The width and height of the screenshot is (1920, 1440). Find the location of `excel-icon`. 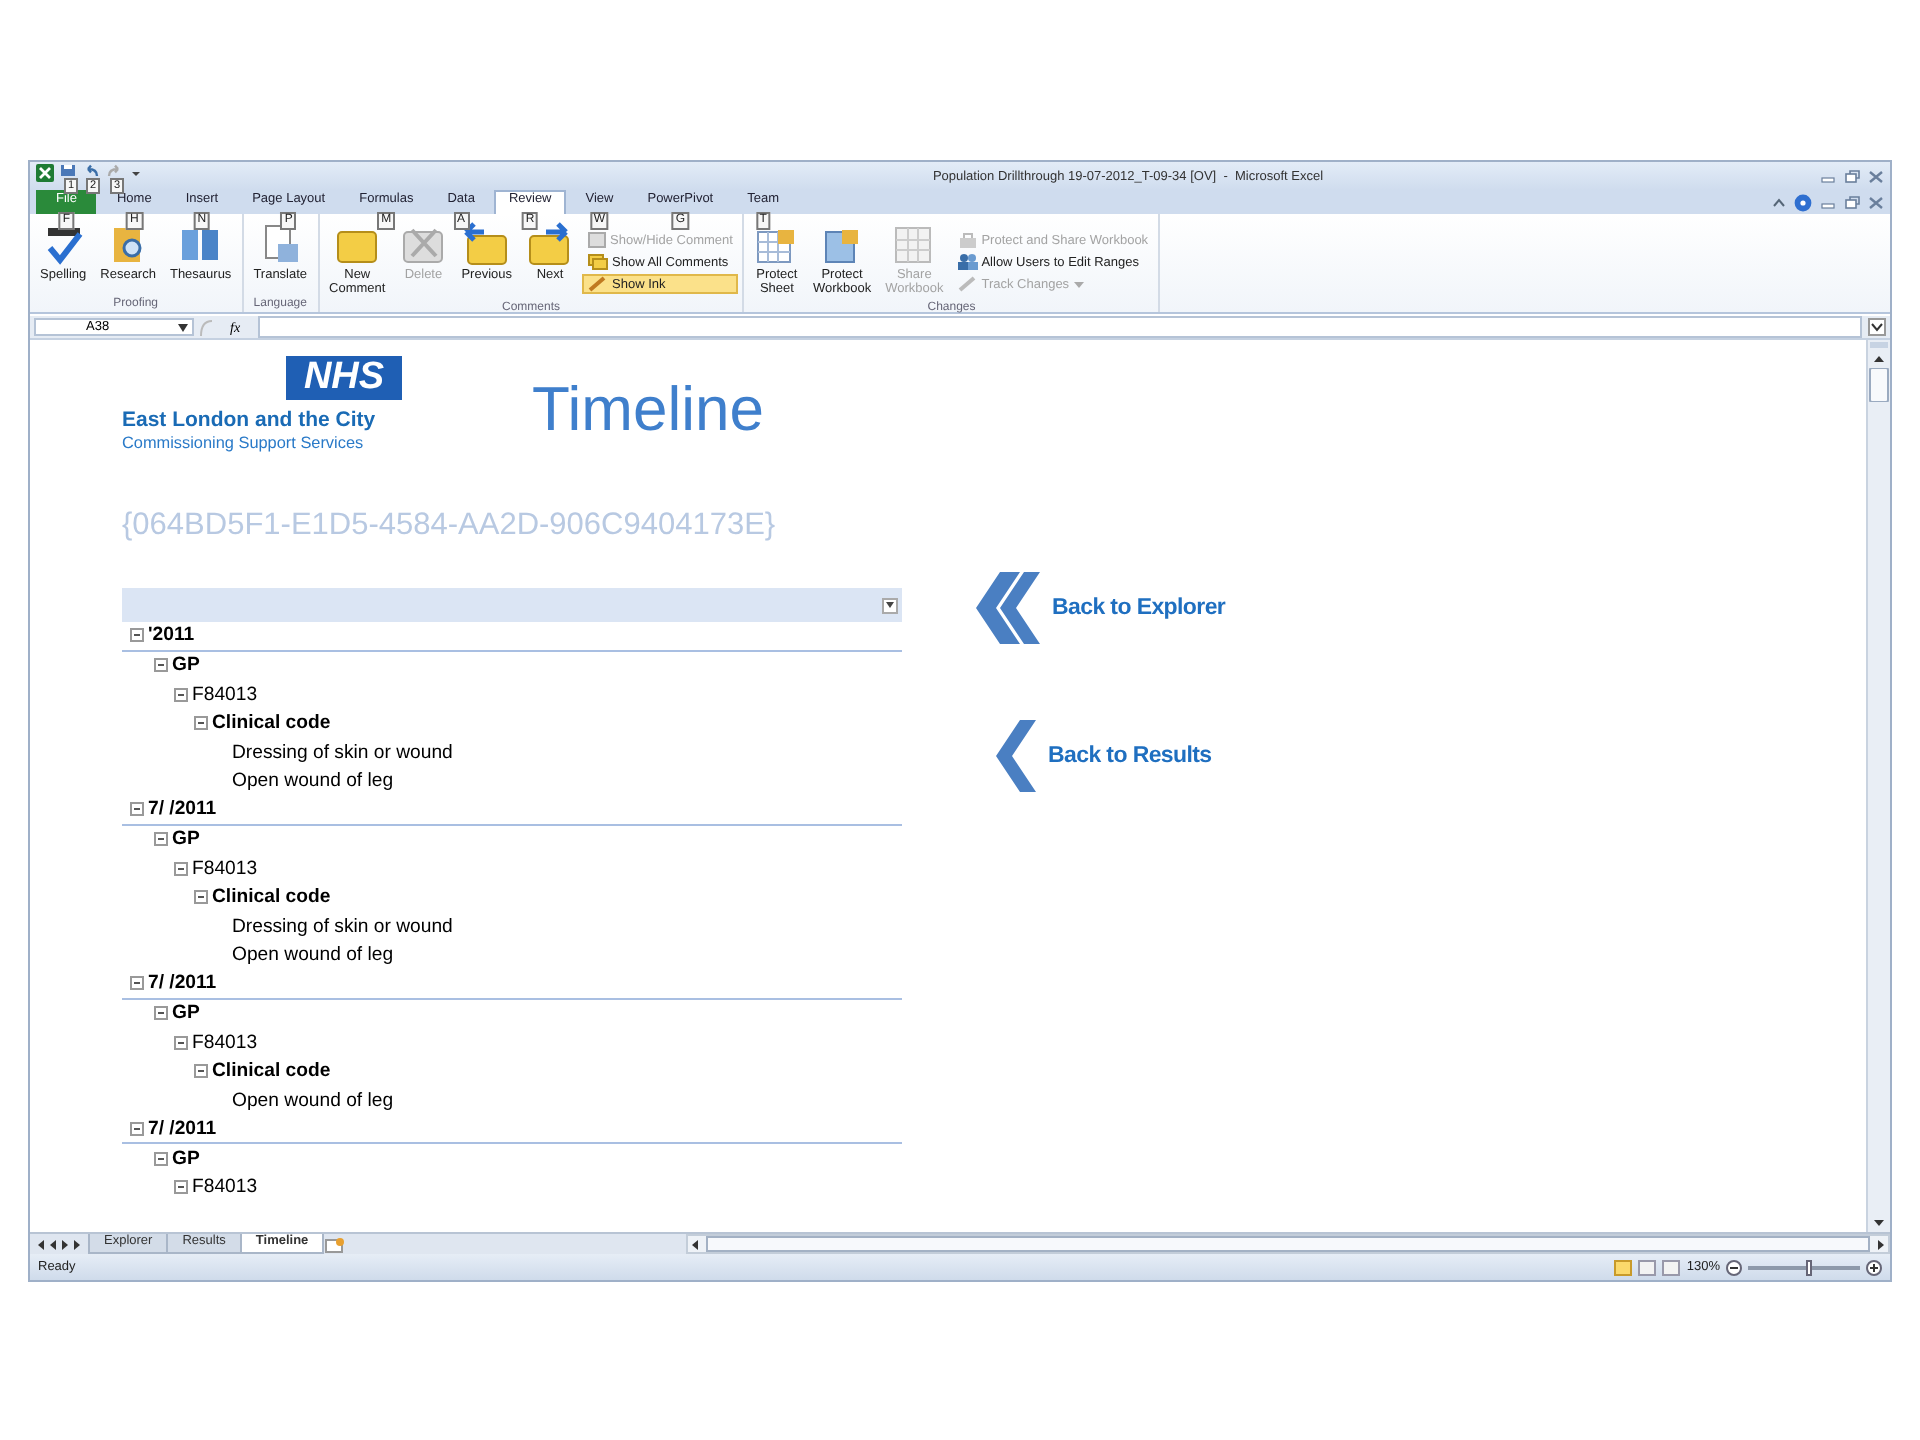

excel-icon is located at coordinates (45, 173).